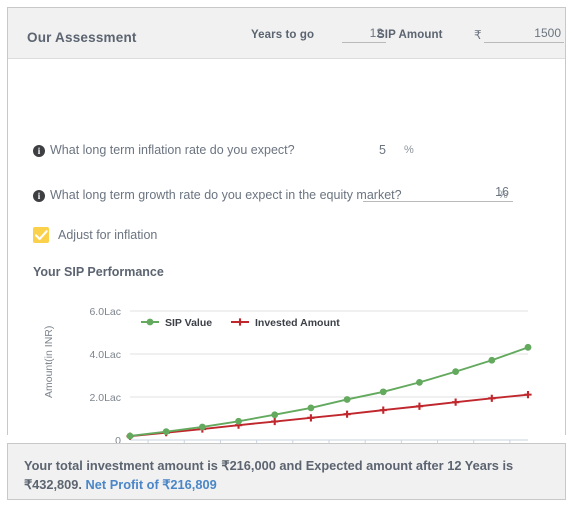 The width and height of the screenshot is (573, 512). Describe the element at coordinates (478, 35) in the screenshot. I see `rupee-symbol-icon: ₹` at that location.